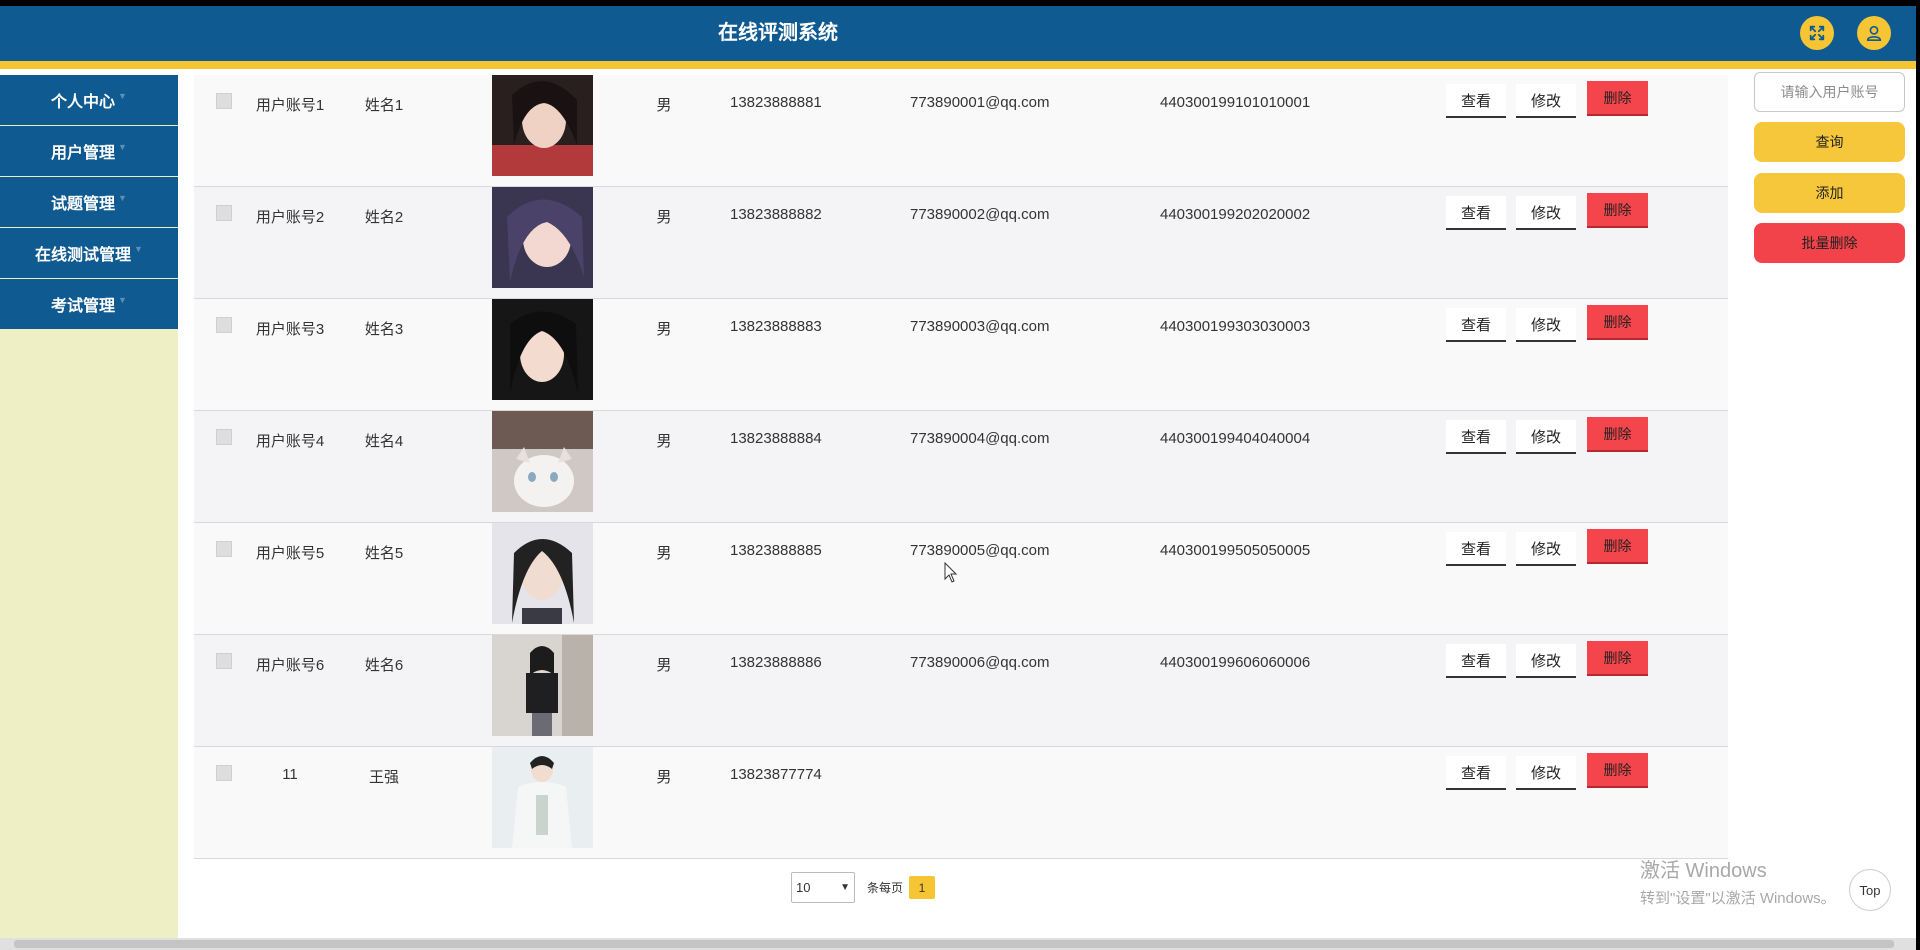 The height and width of the screenshot is (950, 1920). Describe the element at coordinates (776, 326) in the screenshot. I see `cell-phone: 13823888883` at that location.